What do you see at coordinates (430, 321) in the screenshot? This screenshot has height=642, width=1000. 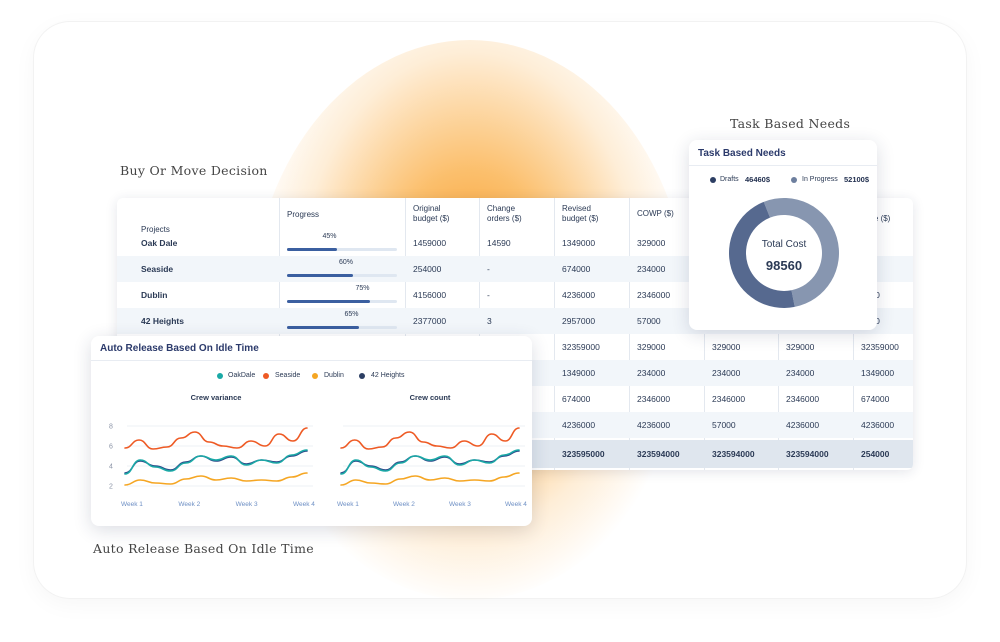 I see `cell-original: 2377000` at bounding box center [430, 321].